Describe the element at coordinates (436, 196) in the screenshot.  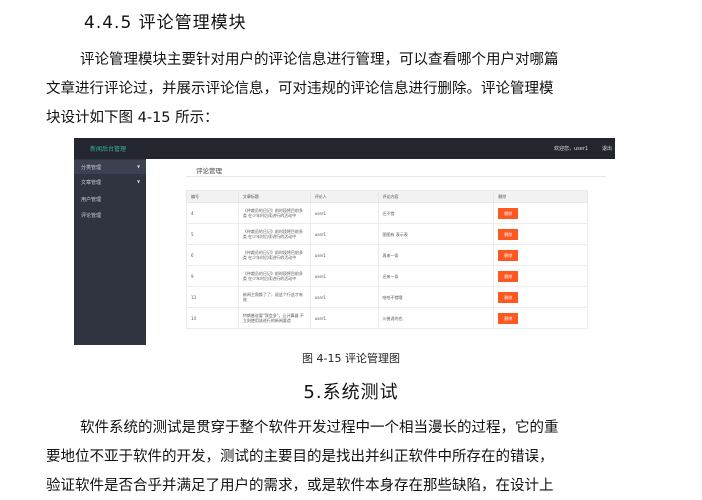
I see `column-header: 评论内容` at that location.